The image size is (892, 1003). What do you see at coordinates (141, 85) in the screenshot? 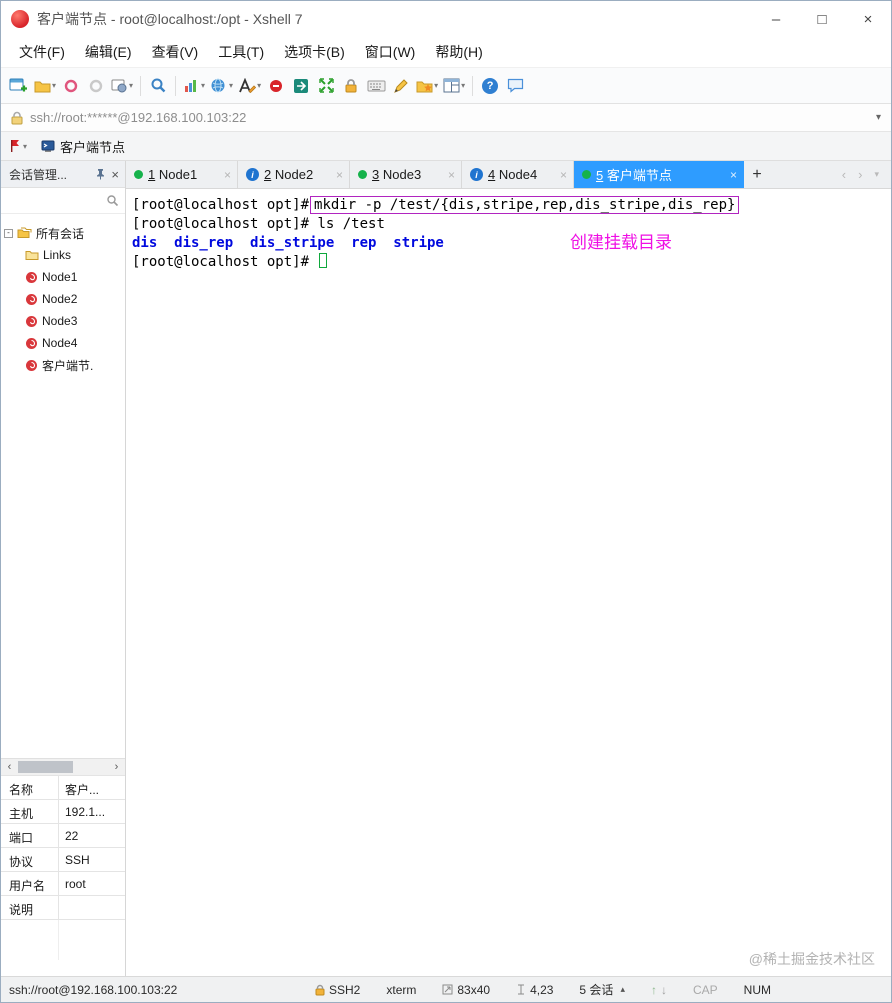
I see `toolbar-separator` at bounding box center [141, 85].